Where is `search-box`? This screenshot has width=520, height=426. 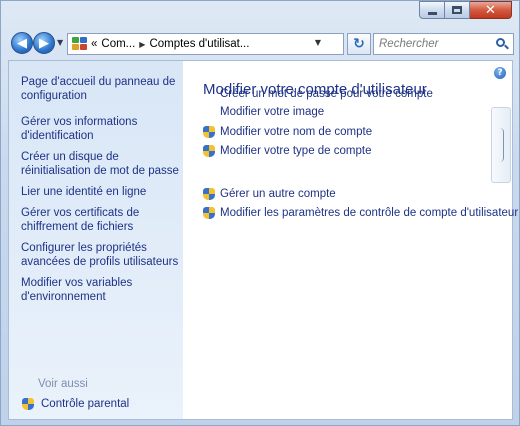 search-box is located at coordinates (443, 44).